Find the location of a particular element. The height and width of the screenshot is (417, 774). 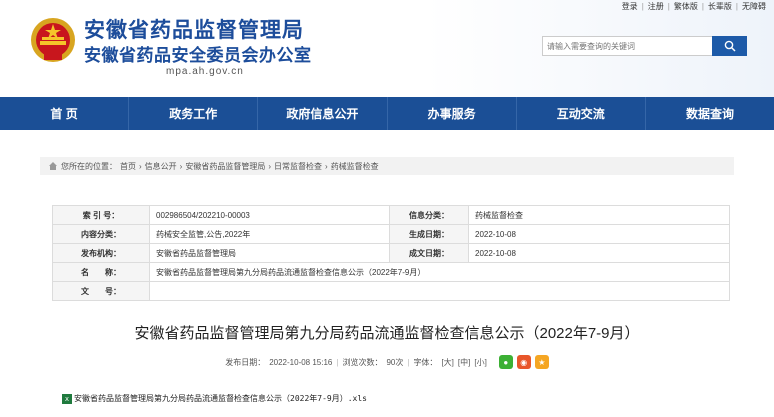

category-value: 药械监督检查 is located at coordinates (599, 215).